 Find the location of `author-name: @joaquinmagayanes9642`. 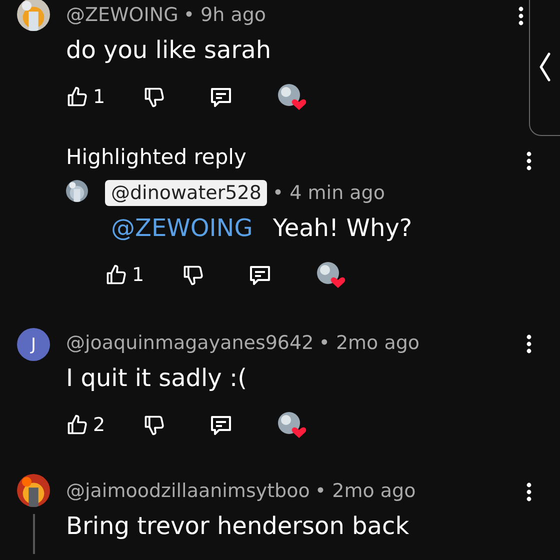

author-name: @joaquinmagayanes9642 is located at coordinates (190, 343).